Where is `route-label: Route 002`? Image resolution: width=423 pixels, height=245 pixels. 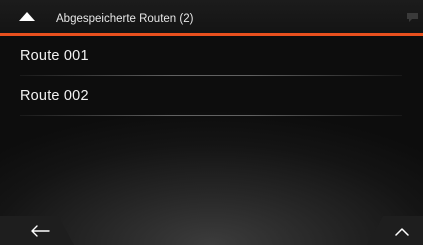
route-label: Route 002 is located at coordinates (54, 96).